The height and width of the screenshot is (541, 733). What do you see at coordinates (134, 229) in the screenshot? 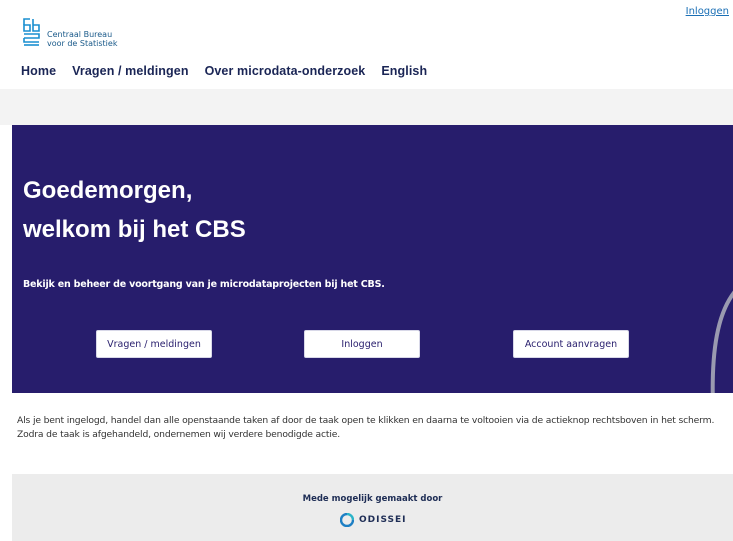
I see `hero-title-line-2: welkom bij het CBS` at bounding box center [134, 229].